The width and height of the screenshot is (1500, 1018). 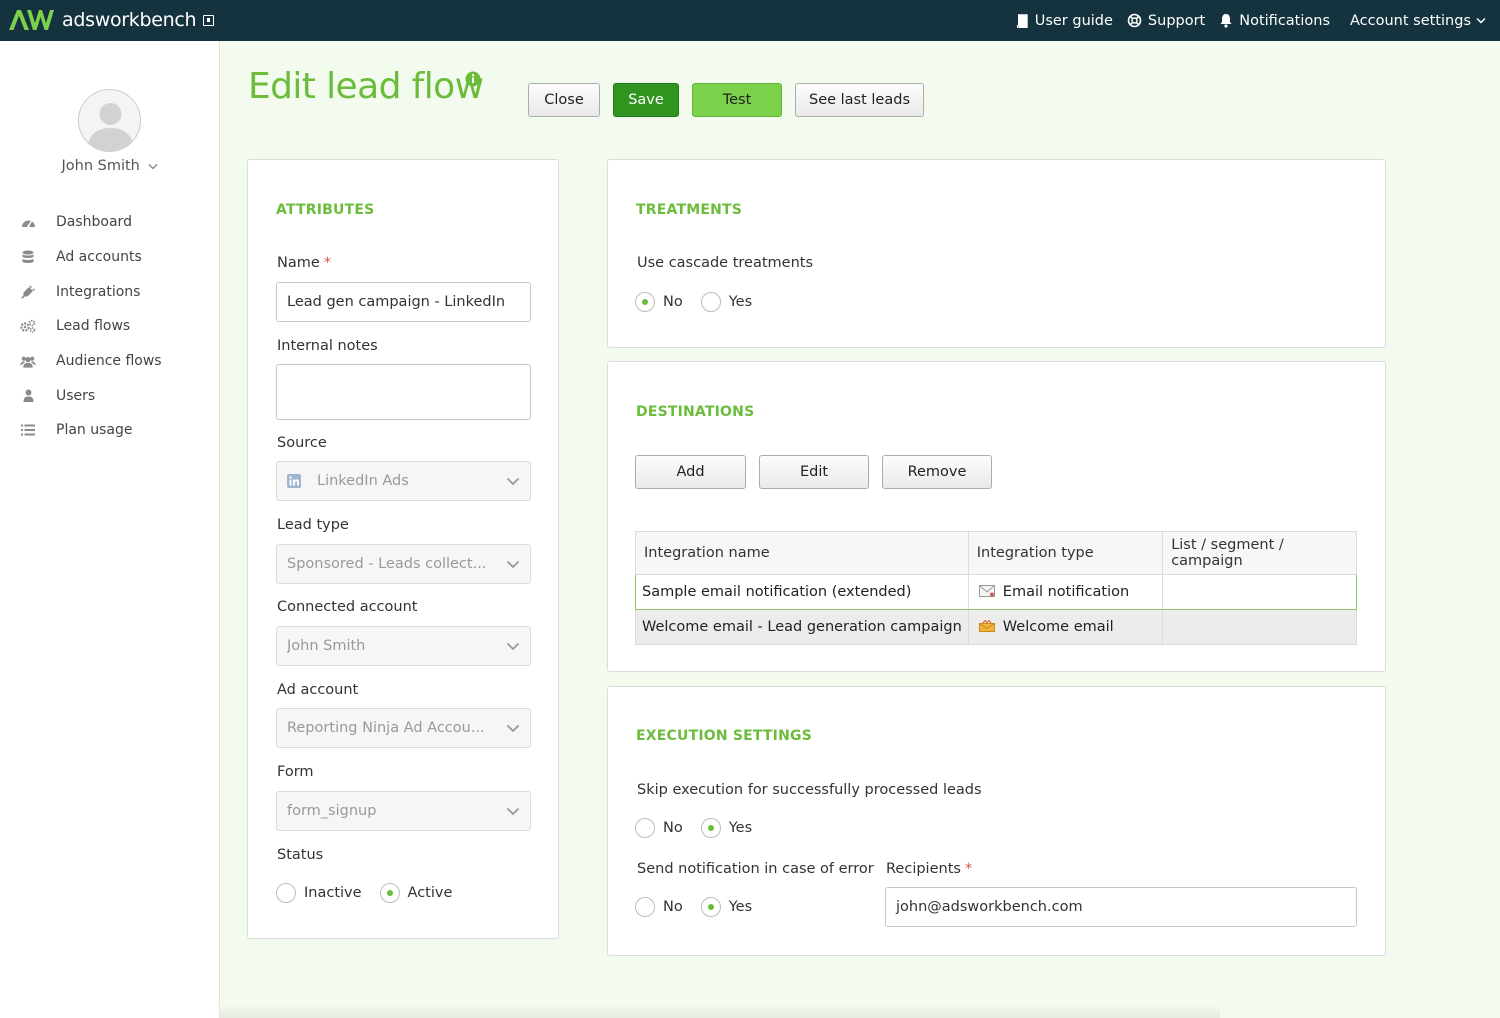 I want to click on destinations-title: DESTINATIONS, so click(x=695, y=412).